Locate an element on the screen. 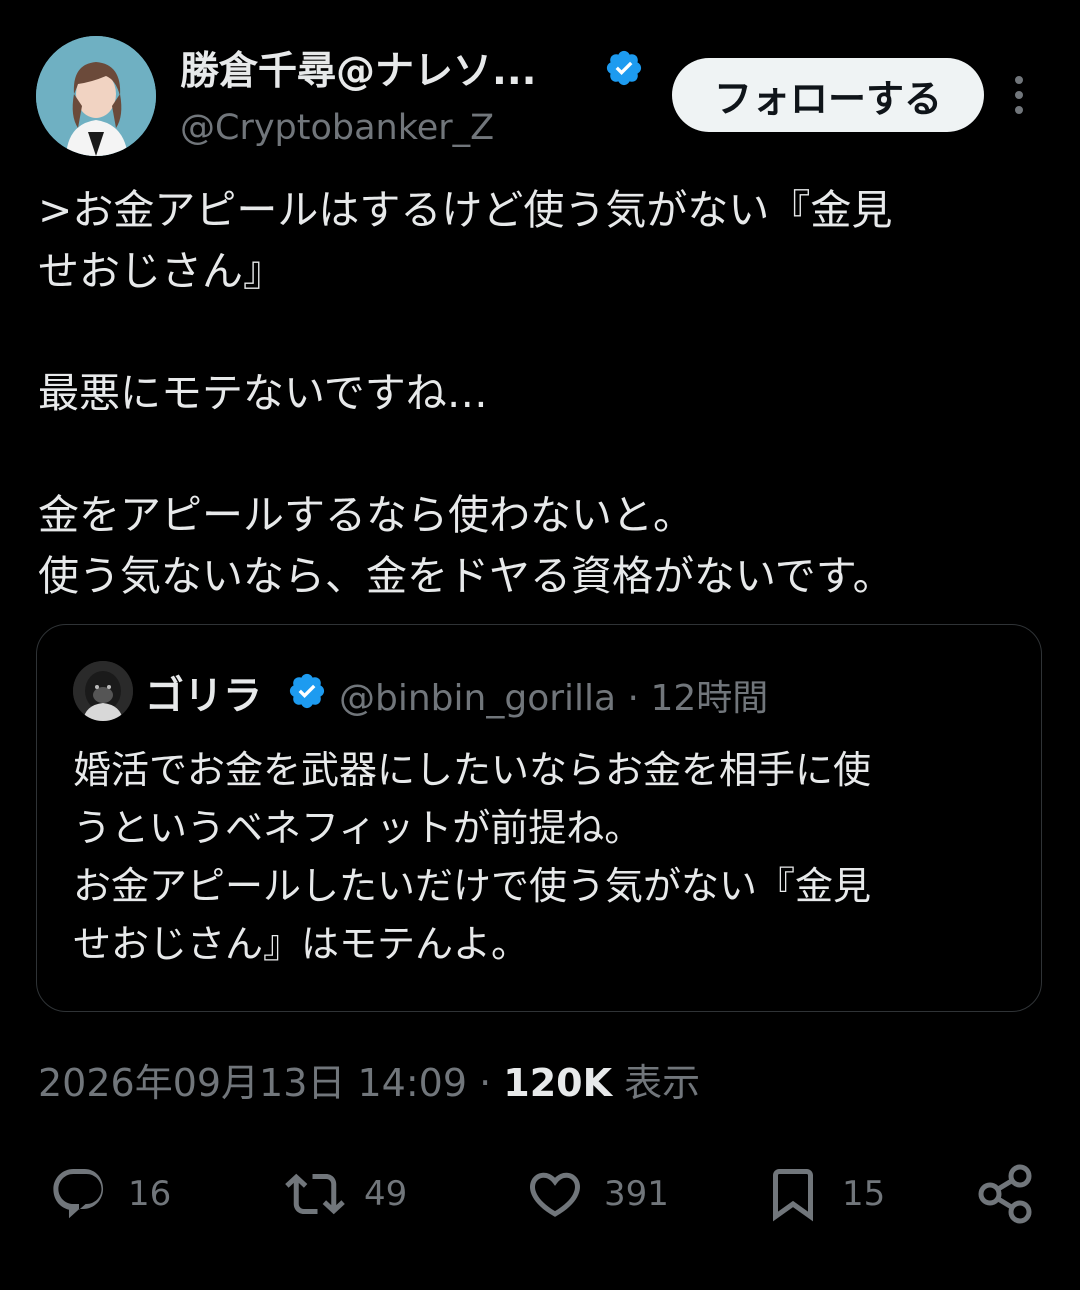 The height and width of the screenshot is (1290, 1080). timestamp: 2026年09月13日 14:09 is located at coordinates (252, 1083).